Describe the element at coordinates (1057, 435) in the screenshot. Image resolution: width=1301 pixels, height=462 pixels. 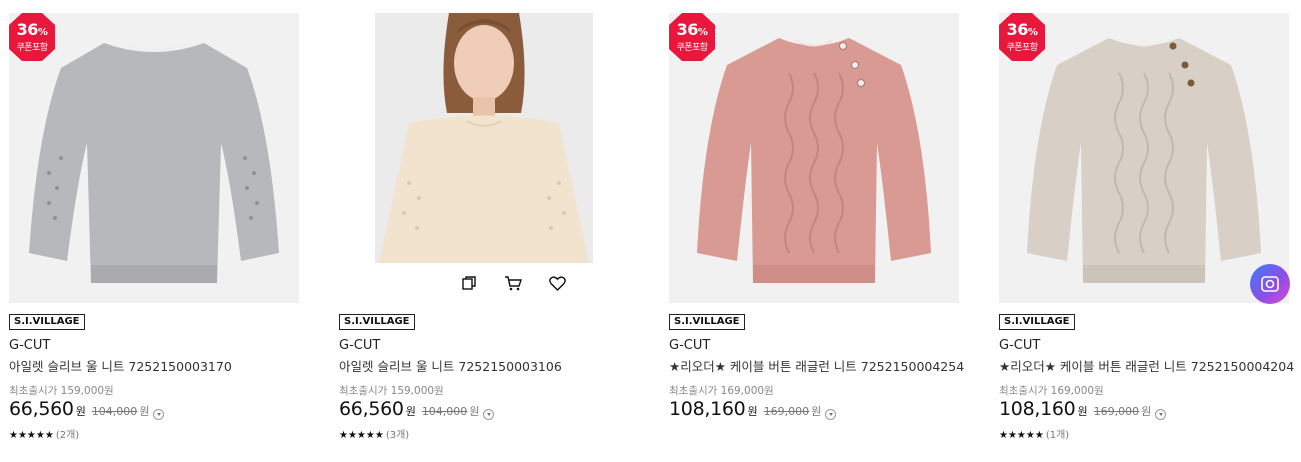
I see `review-count: (1개)` at that location.